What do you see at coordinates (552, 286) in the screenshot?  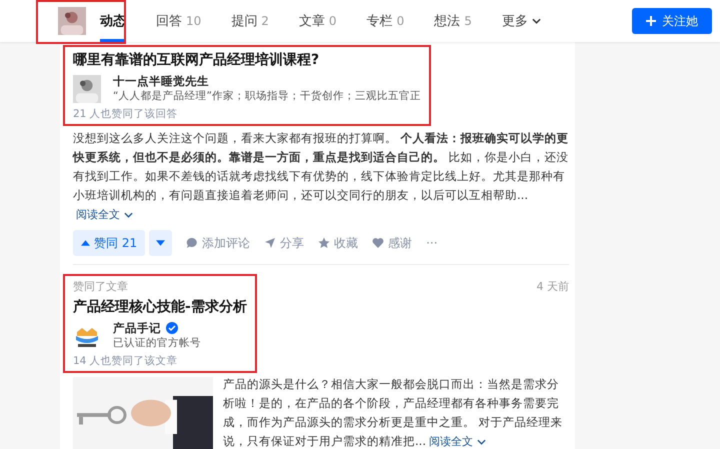 I see `time-label: 4 天前` at bounding box center [552, 286].